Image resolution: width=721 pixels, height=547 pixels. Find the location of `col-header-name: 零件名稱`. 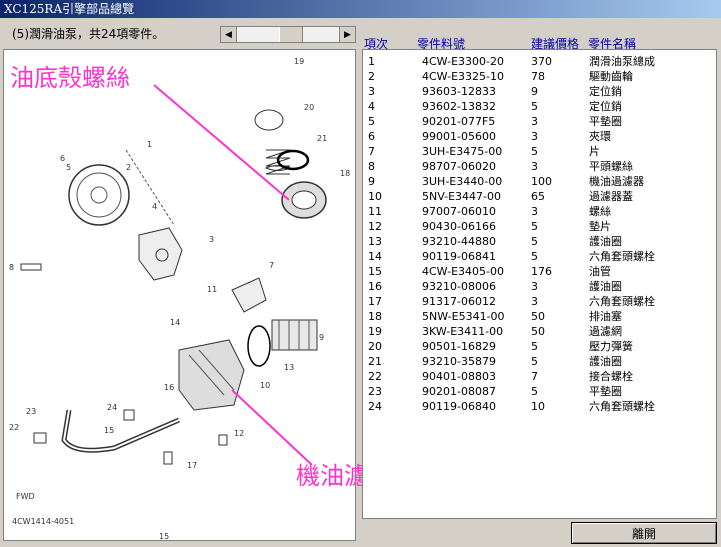

col-header-name: 零件名稱 is located at coordinates (612, 44).